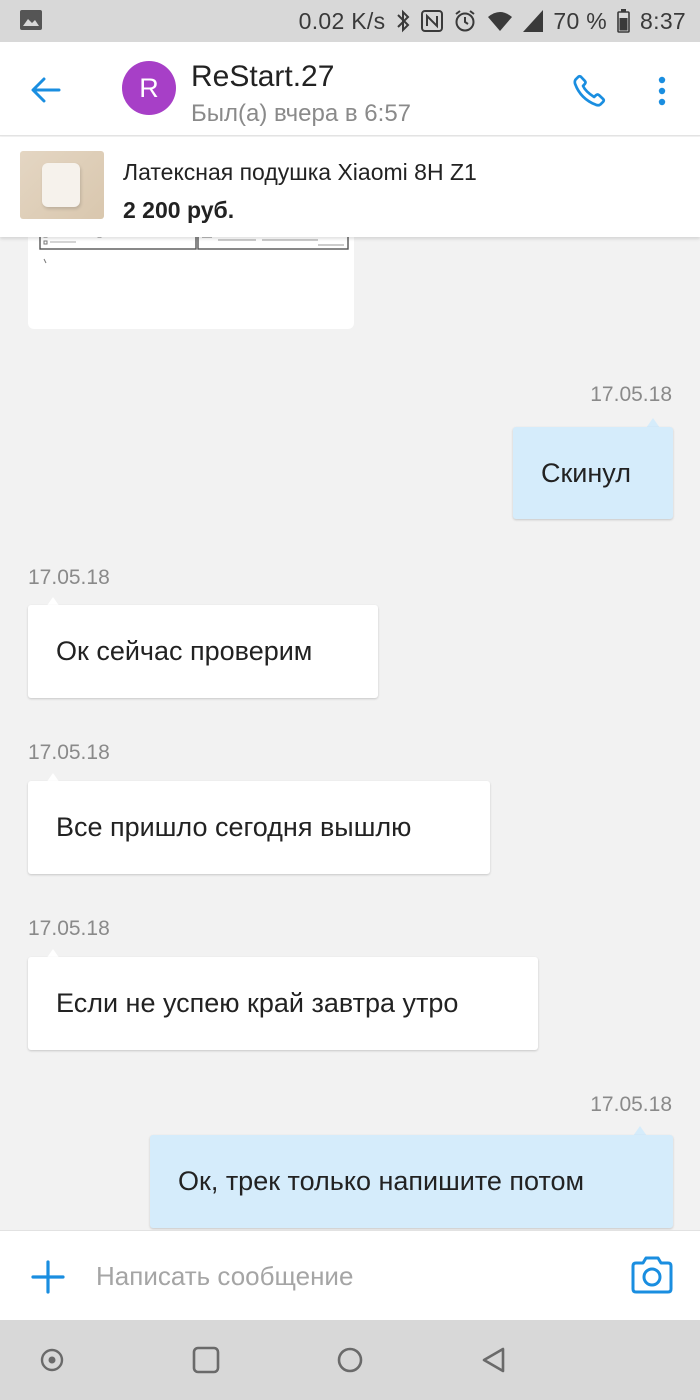 This screenshot has width=700, height=1400. Describe the element at coordinates (381, 1181) in the screenshot. I see `message-text: Ок, трек только напишите потом` at that location.